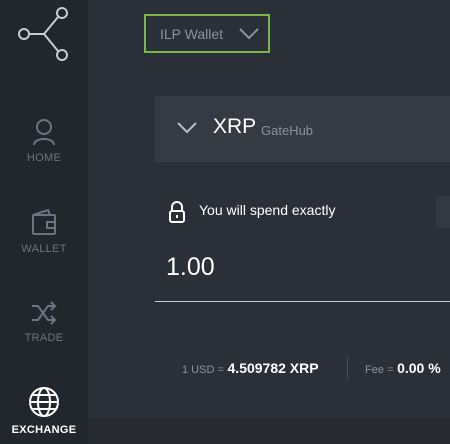 The width and height of the screenshot is (450, 444). Describe the element at coordinates (44, 430) in the screenshot. I see `sidebar-item-label: EXCHANGE` at that location.